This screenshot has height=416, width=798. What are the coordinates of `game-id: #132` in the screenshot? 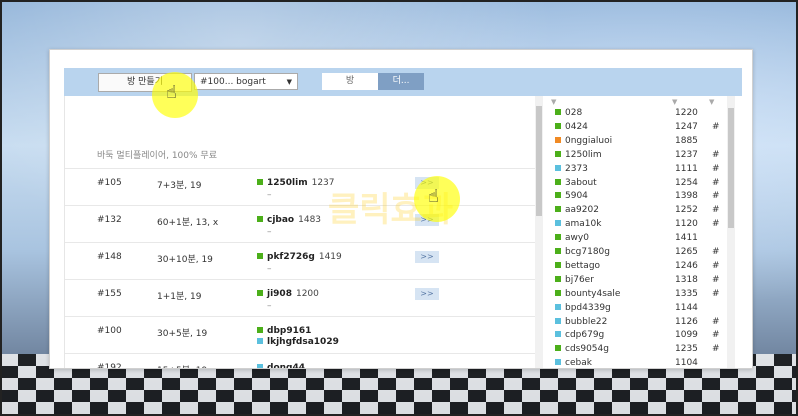 It's located at (109, 220).